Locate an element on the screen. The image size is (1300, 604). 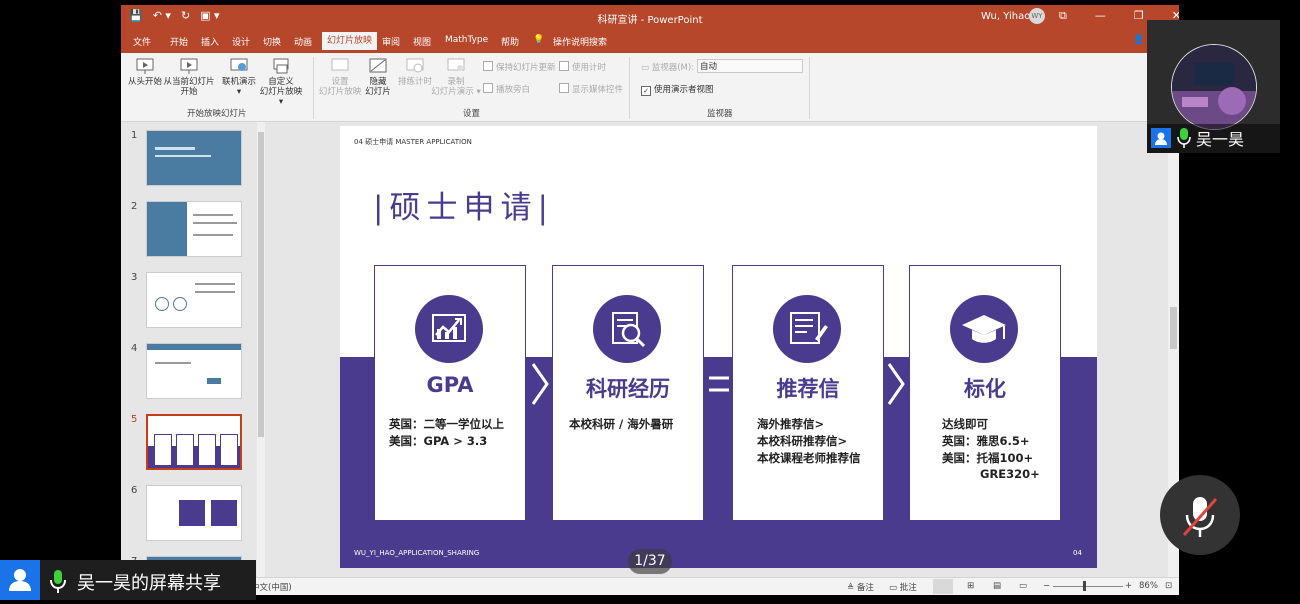
from-current-button: 从当前幻灯片 开始 is located at coordinates (189, 77).